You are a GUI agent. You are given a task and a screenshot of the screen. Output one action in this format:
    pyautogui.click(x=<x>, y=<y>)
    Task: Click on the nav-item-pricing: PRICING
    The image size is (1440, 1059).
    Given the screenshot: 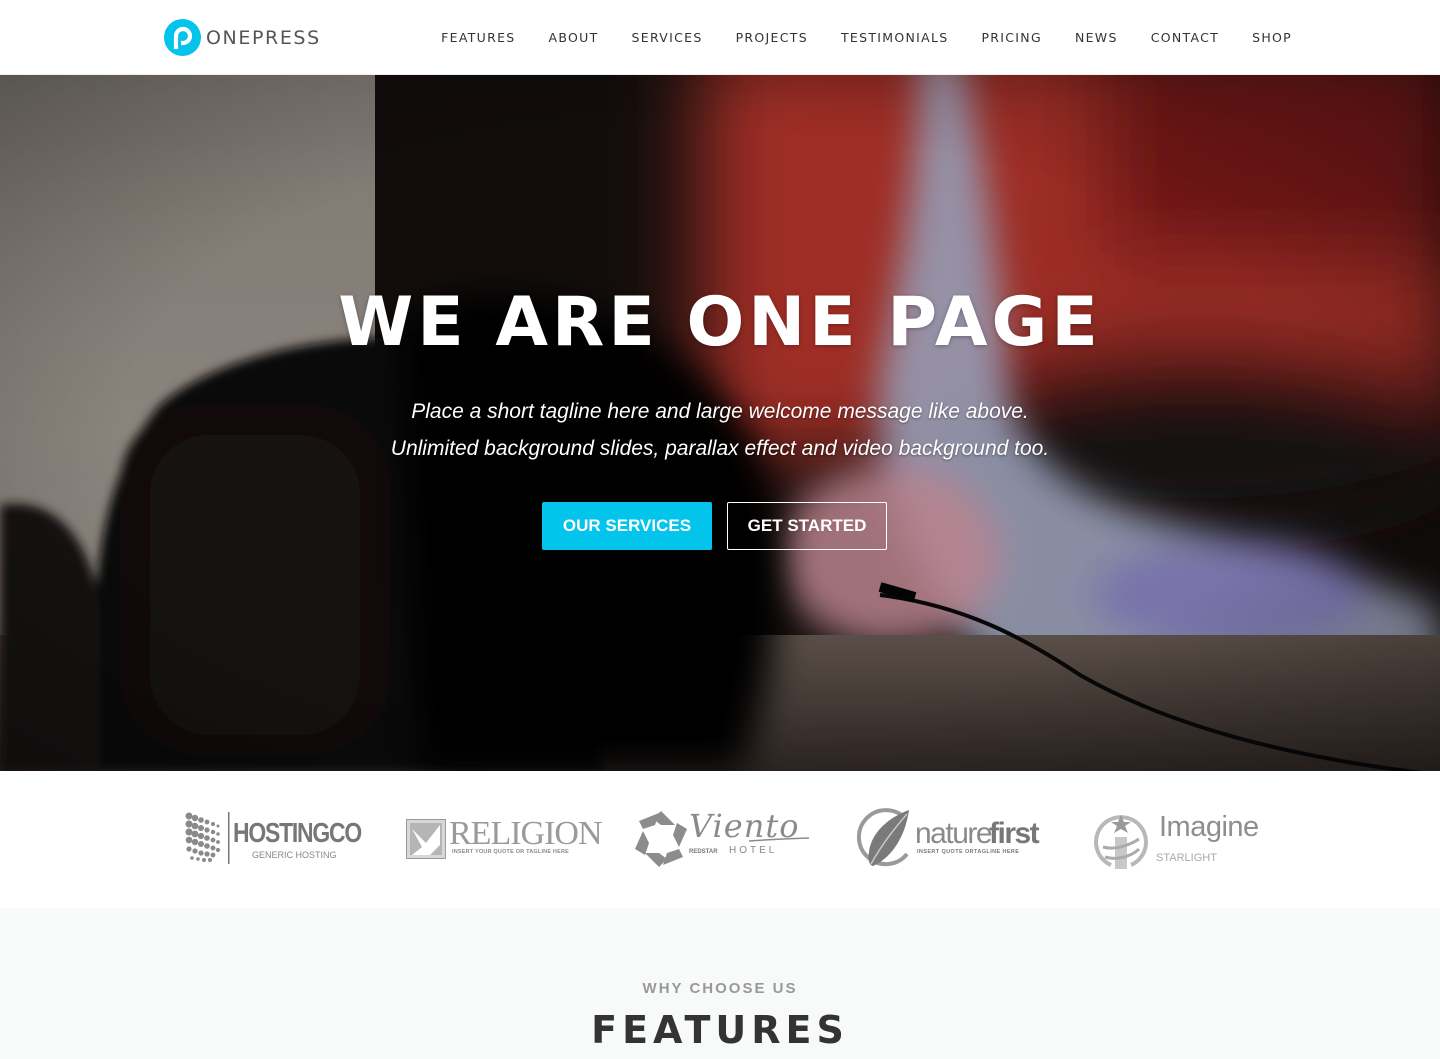 What is the action you would take?
    pyautogui.click(x=1011, y=37)
    